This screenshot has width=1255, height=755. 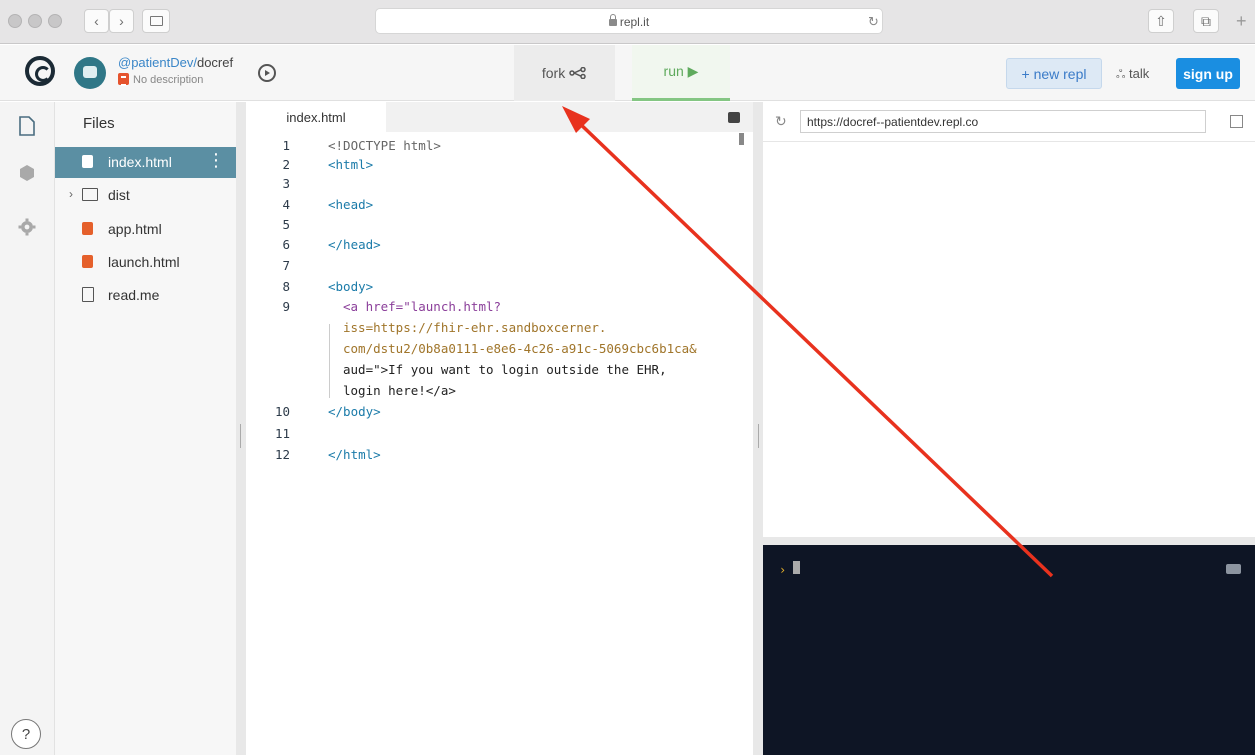 I want to click on refresh-icon: ↻, so click(x=781, y=121).